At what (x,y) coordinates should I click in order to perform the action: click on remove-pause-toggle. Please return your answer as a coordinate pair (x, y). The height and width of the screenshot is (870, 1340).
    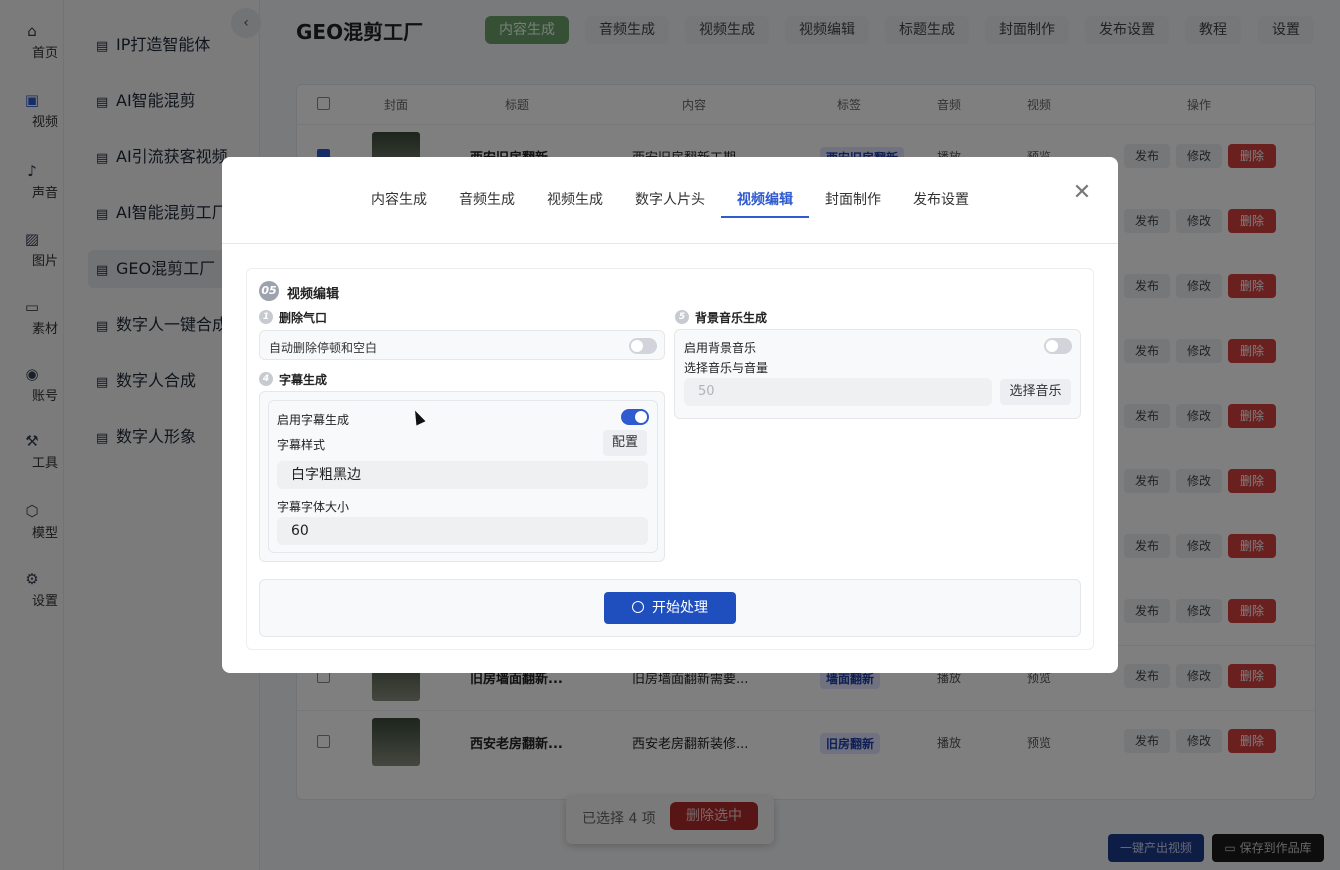
    Looking at the image, I should click on (643, 346).